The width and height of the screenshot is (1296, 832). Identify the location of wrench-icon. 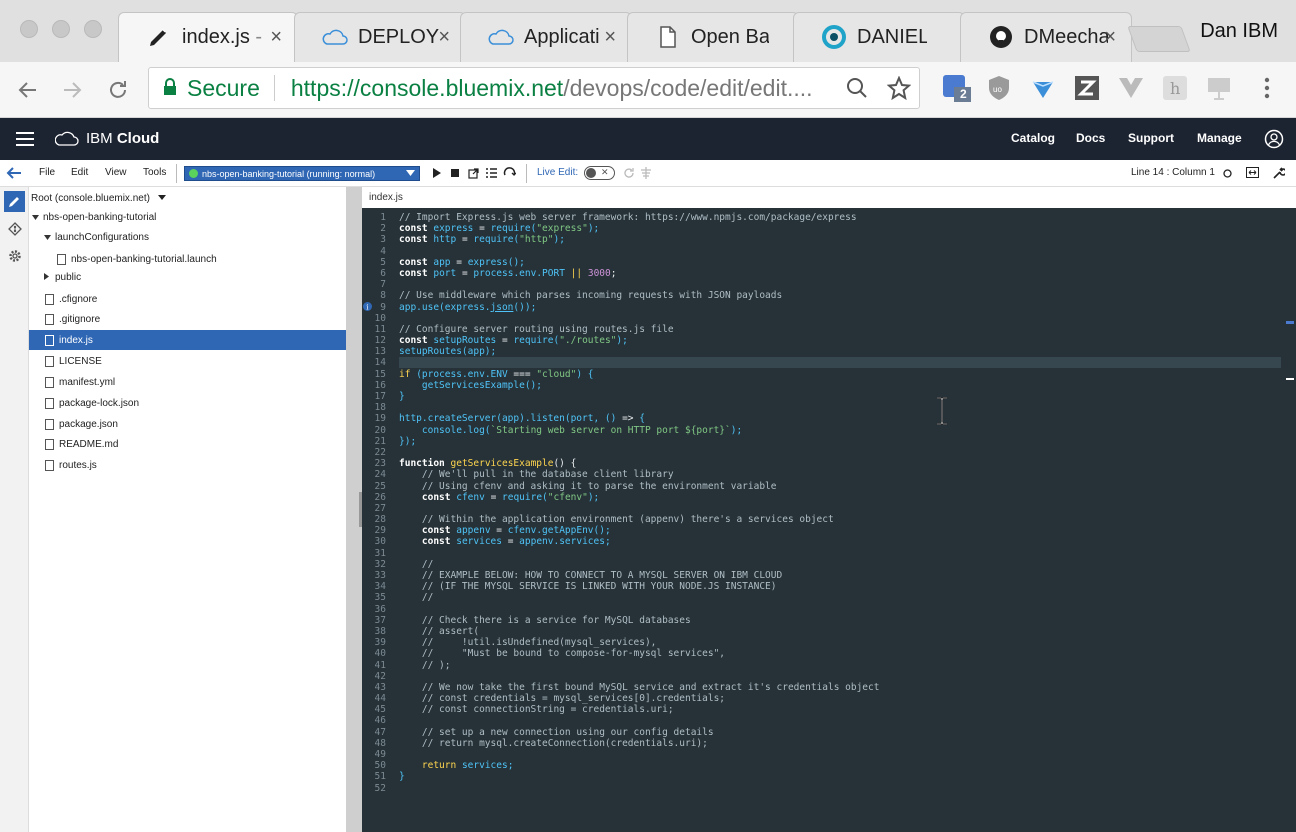
(1280, 174).